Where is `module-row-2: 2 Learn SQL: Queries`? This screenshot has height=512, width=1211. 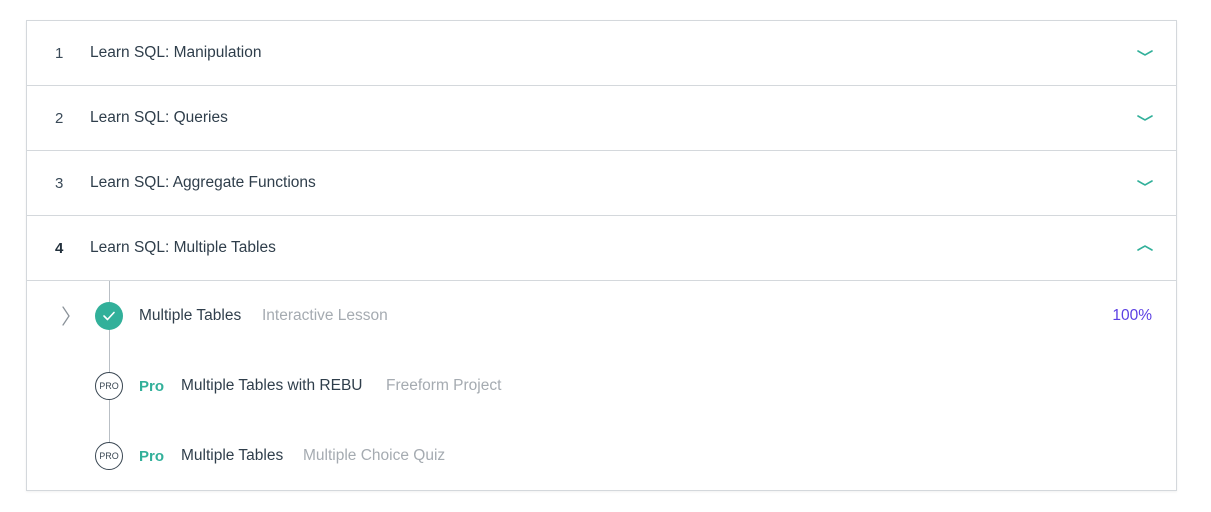
module-row-2: 2 Learn SQL: Queries is located at coordinates (601, 118).